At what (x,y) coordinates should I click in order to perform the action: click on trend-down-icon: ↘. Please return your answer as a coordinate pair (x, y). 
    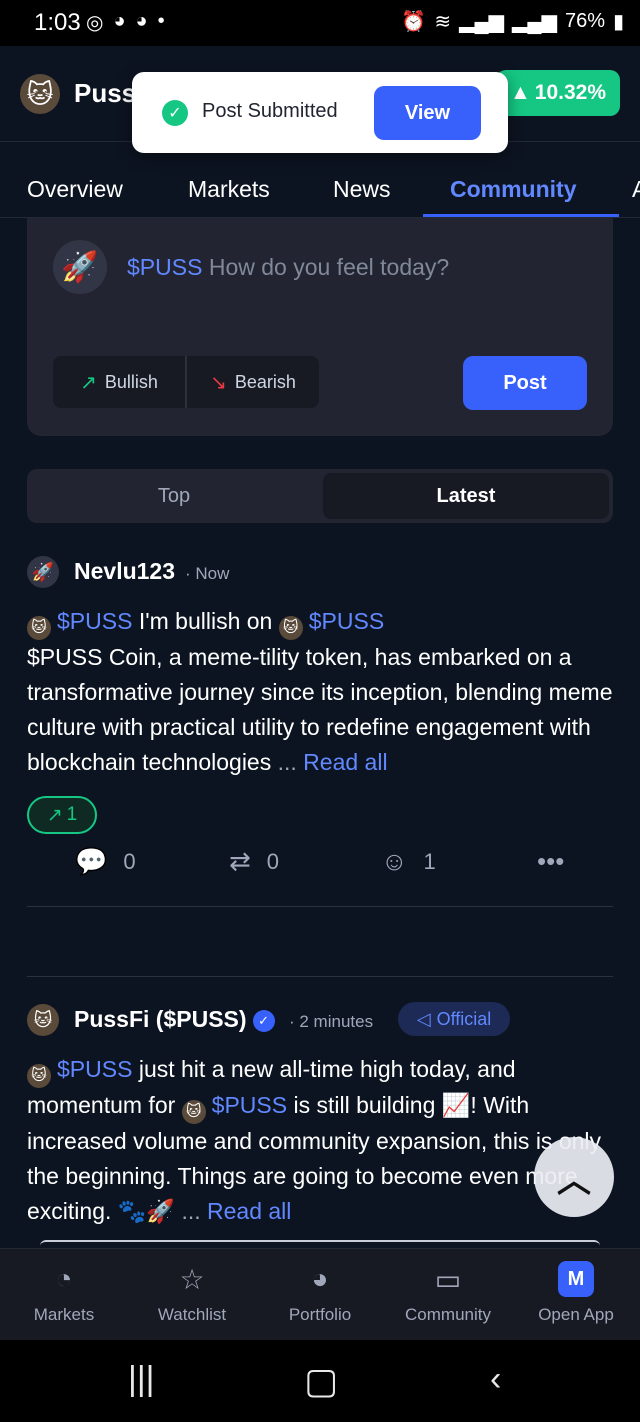
    Looking at the image, I should click on (218, 382).